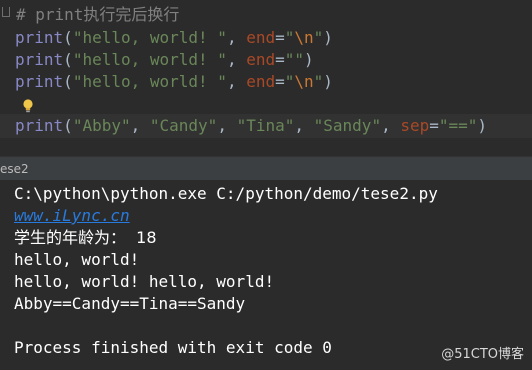  I want to click on code-token-string: "Sandy", so click(347, 125).